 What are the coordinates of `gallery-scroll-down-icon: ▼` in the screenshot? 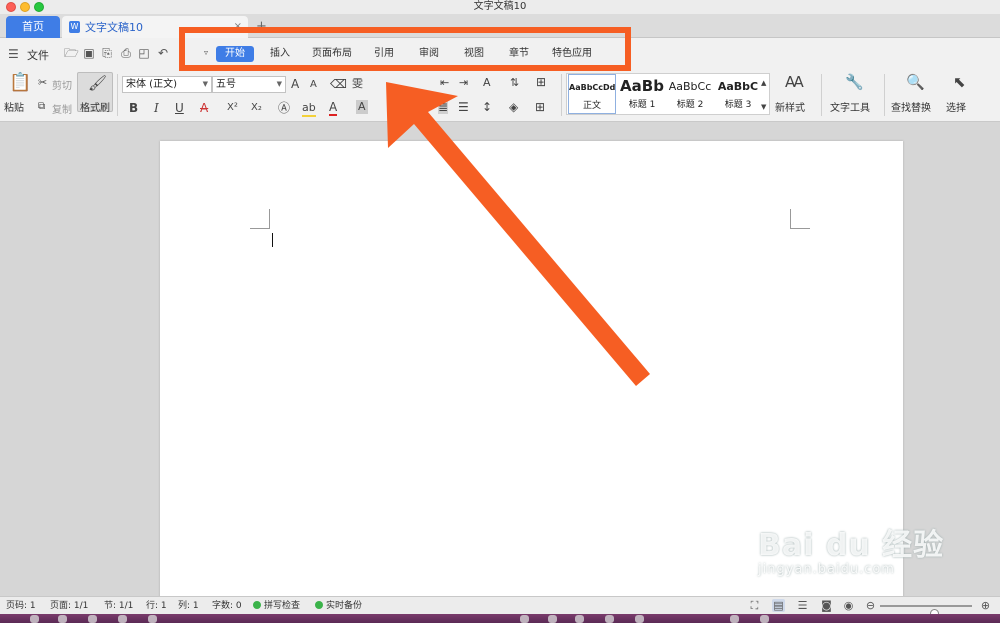 It's located at (763, 107).